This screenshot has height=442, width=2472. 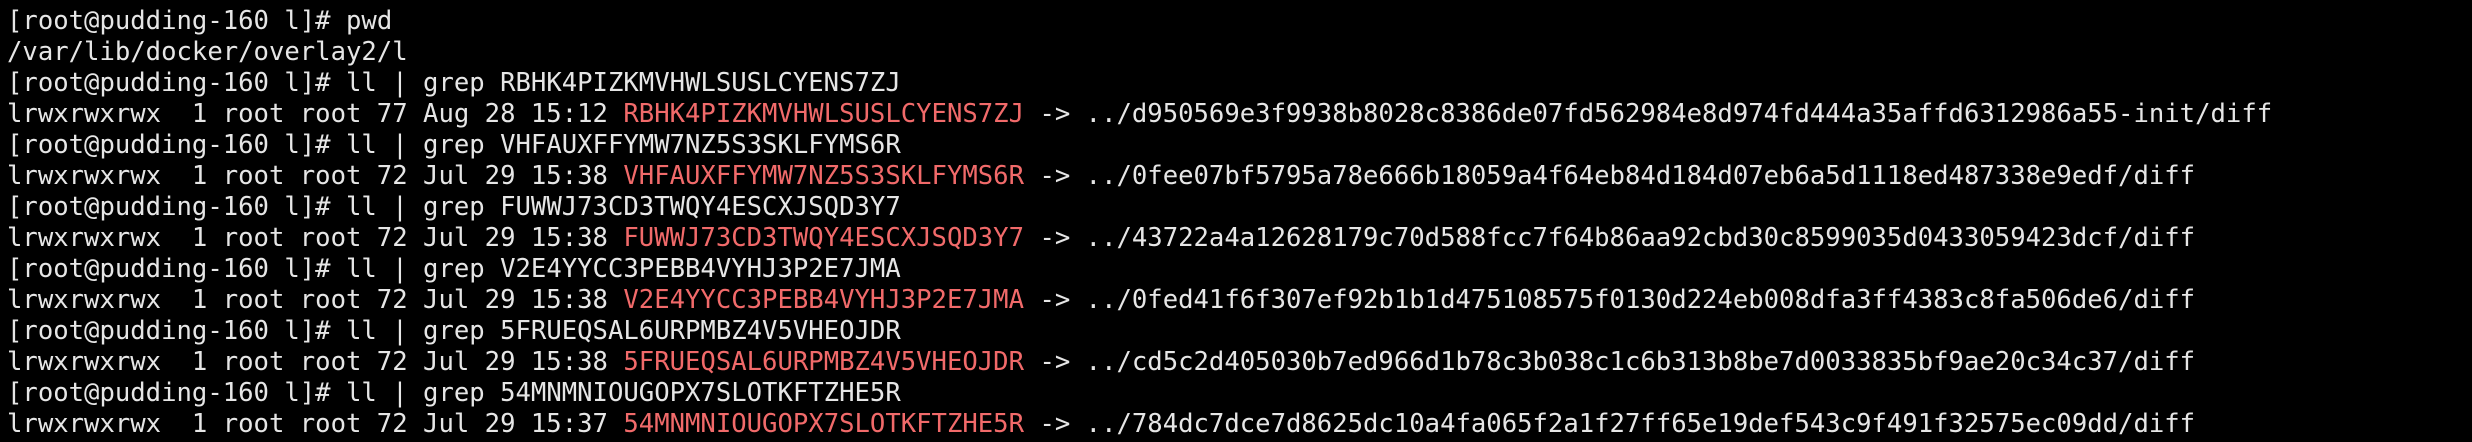 I want to click on command-text: ll | grep RBHK4PIZKMVHWLSUSLCYENS7ZJ, so click(x=623, y=83).